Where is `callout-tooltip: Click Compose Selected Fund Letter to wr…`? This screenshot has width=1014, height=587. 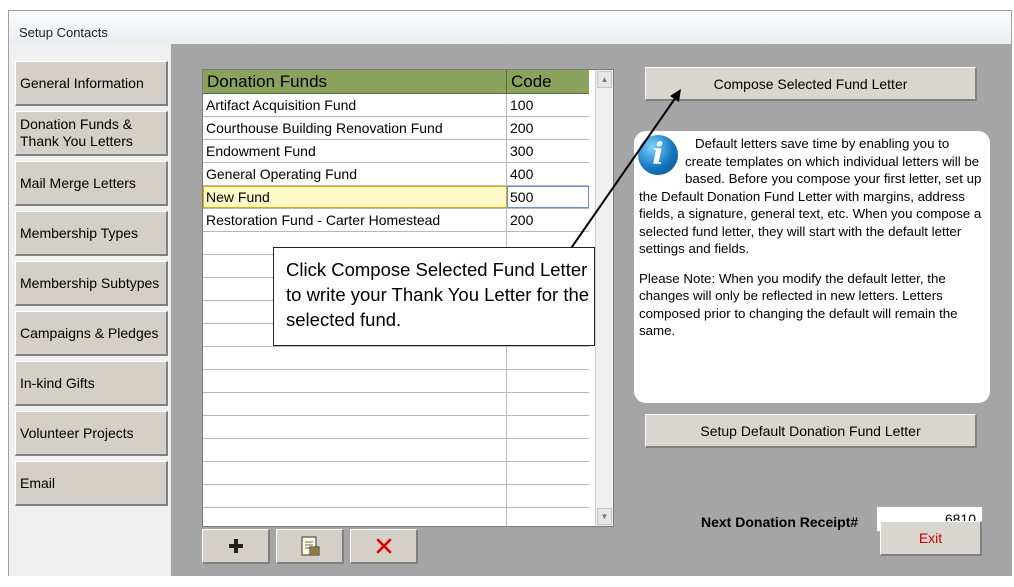 callout-tooltip: Click Compose Selected Fund Letter to wr… is located at coordinates (434, 296).